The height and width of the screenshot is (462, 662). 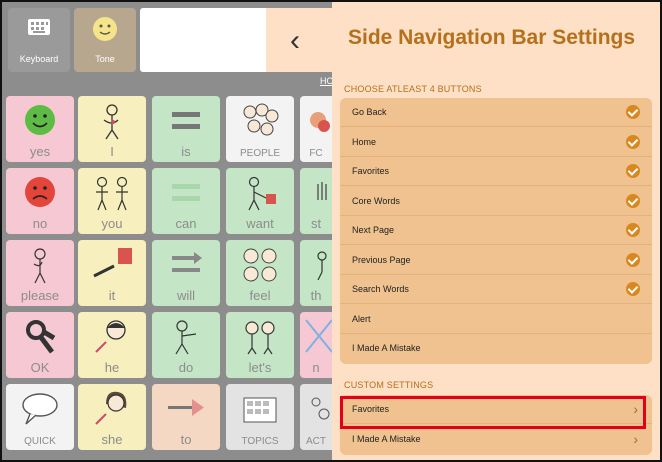 I want to click on word-cell-to: to, so click(x=186, y=417).